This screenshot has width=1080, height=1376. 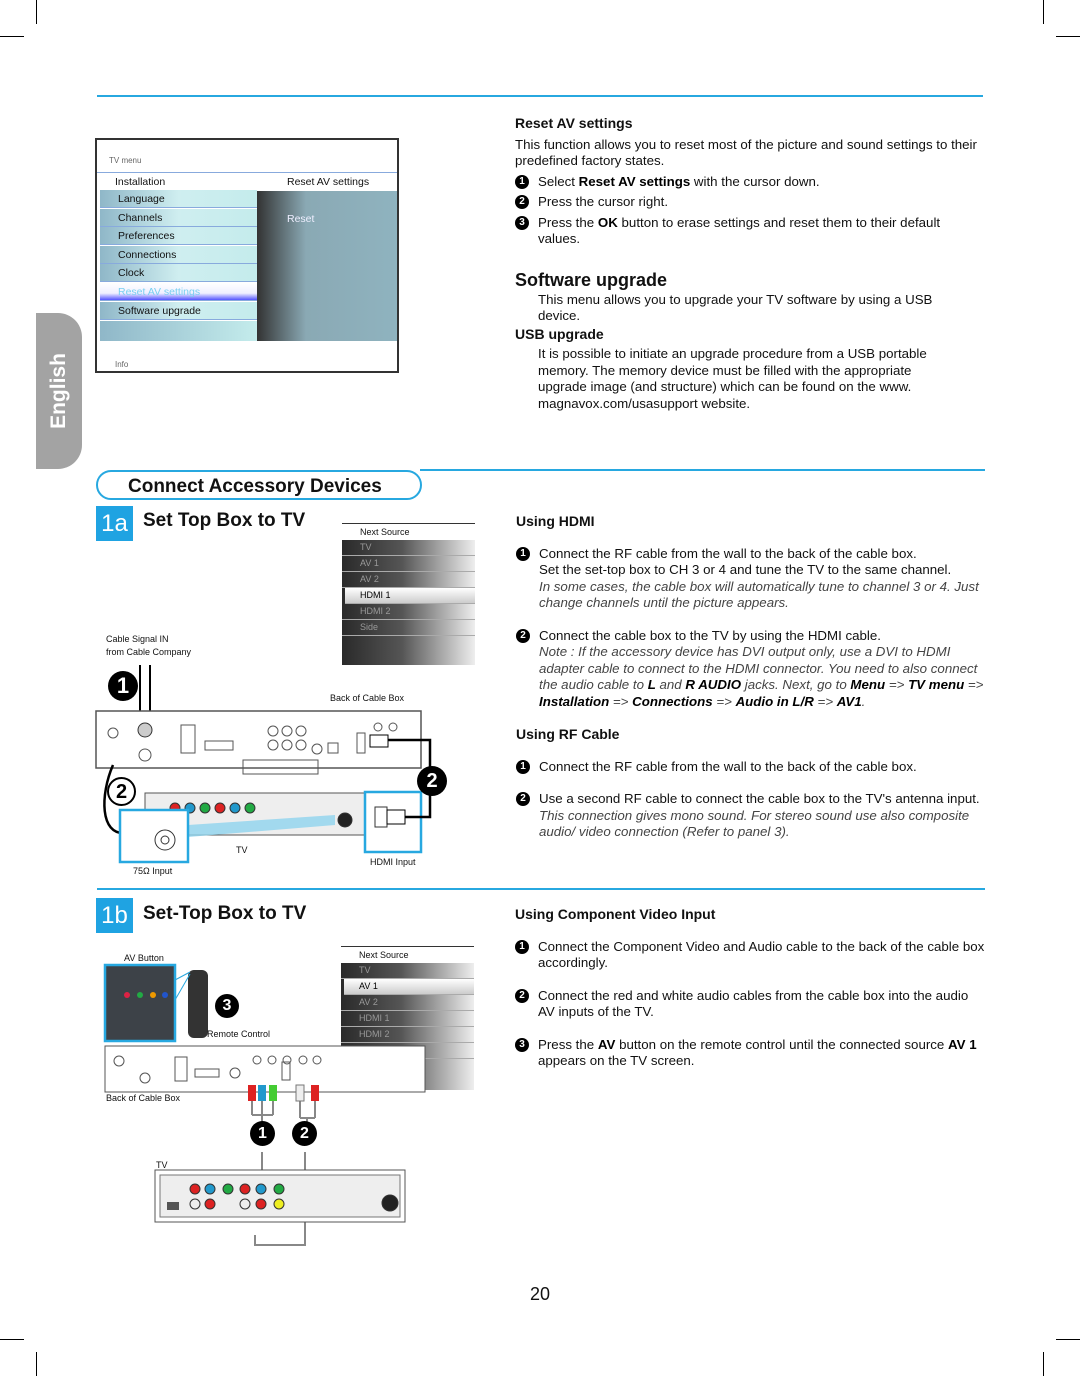 What do you see at coordinates (225, 913) in the screenshot?
I see `panel-title-1b: Set-Top Box to TV` at bounding box center [225, 913].